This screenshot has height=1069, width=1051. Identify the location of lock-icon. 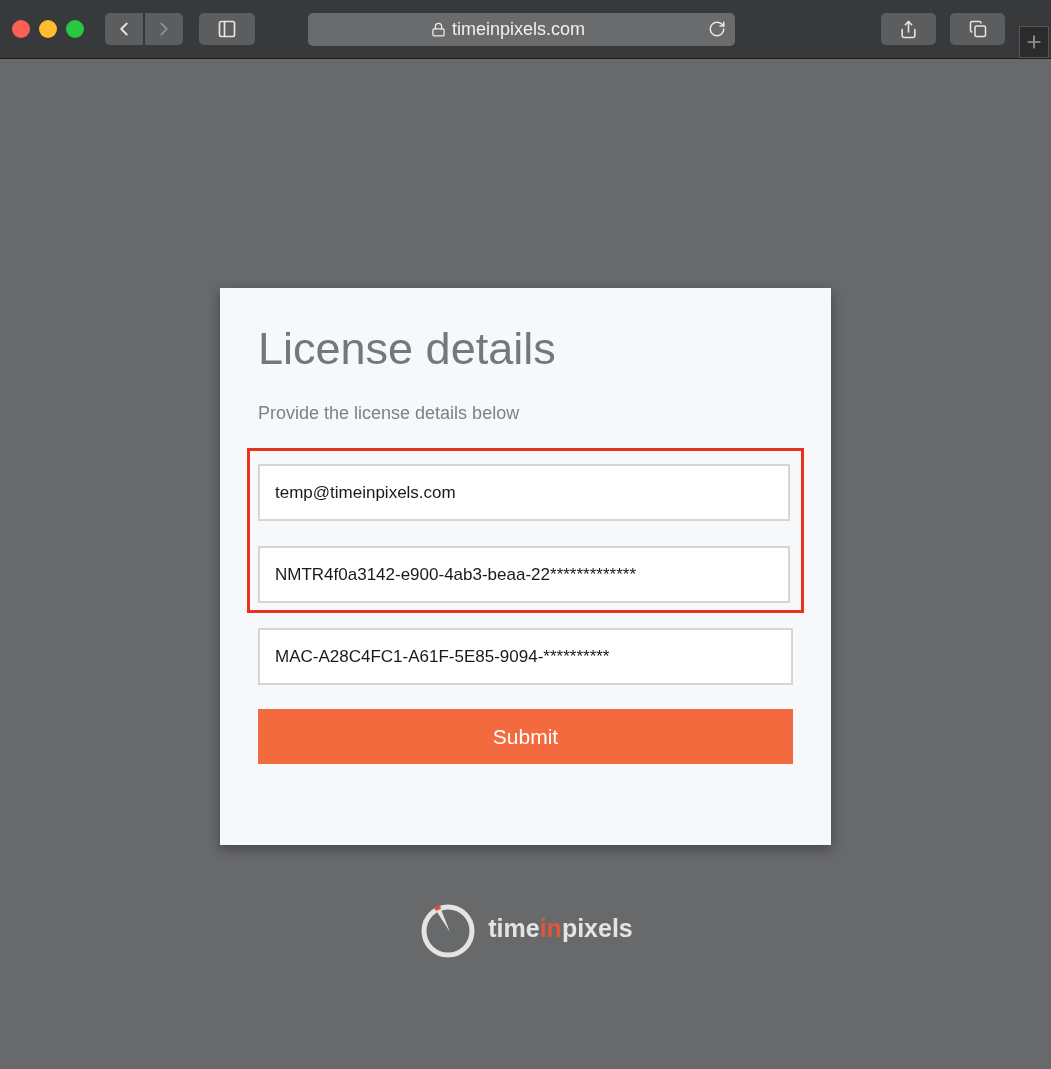
(438, 29).